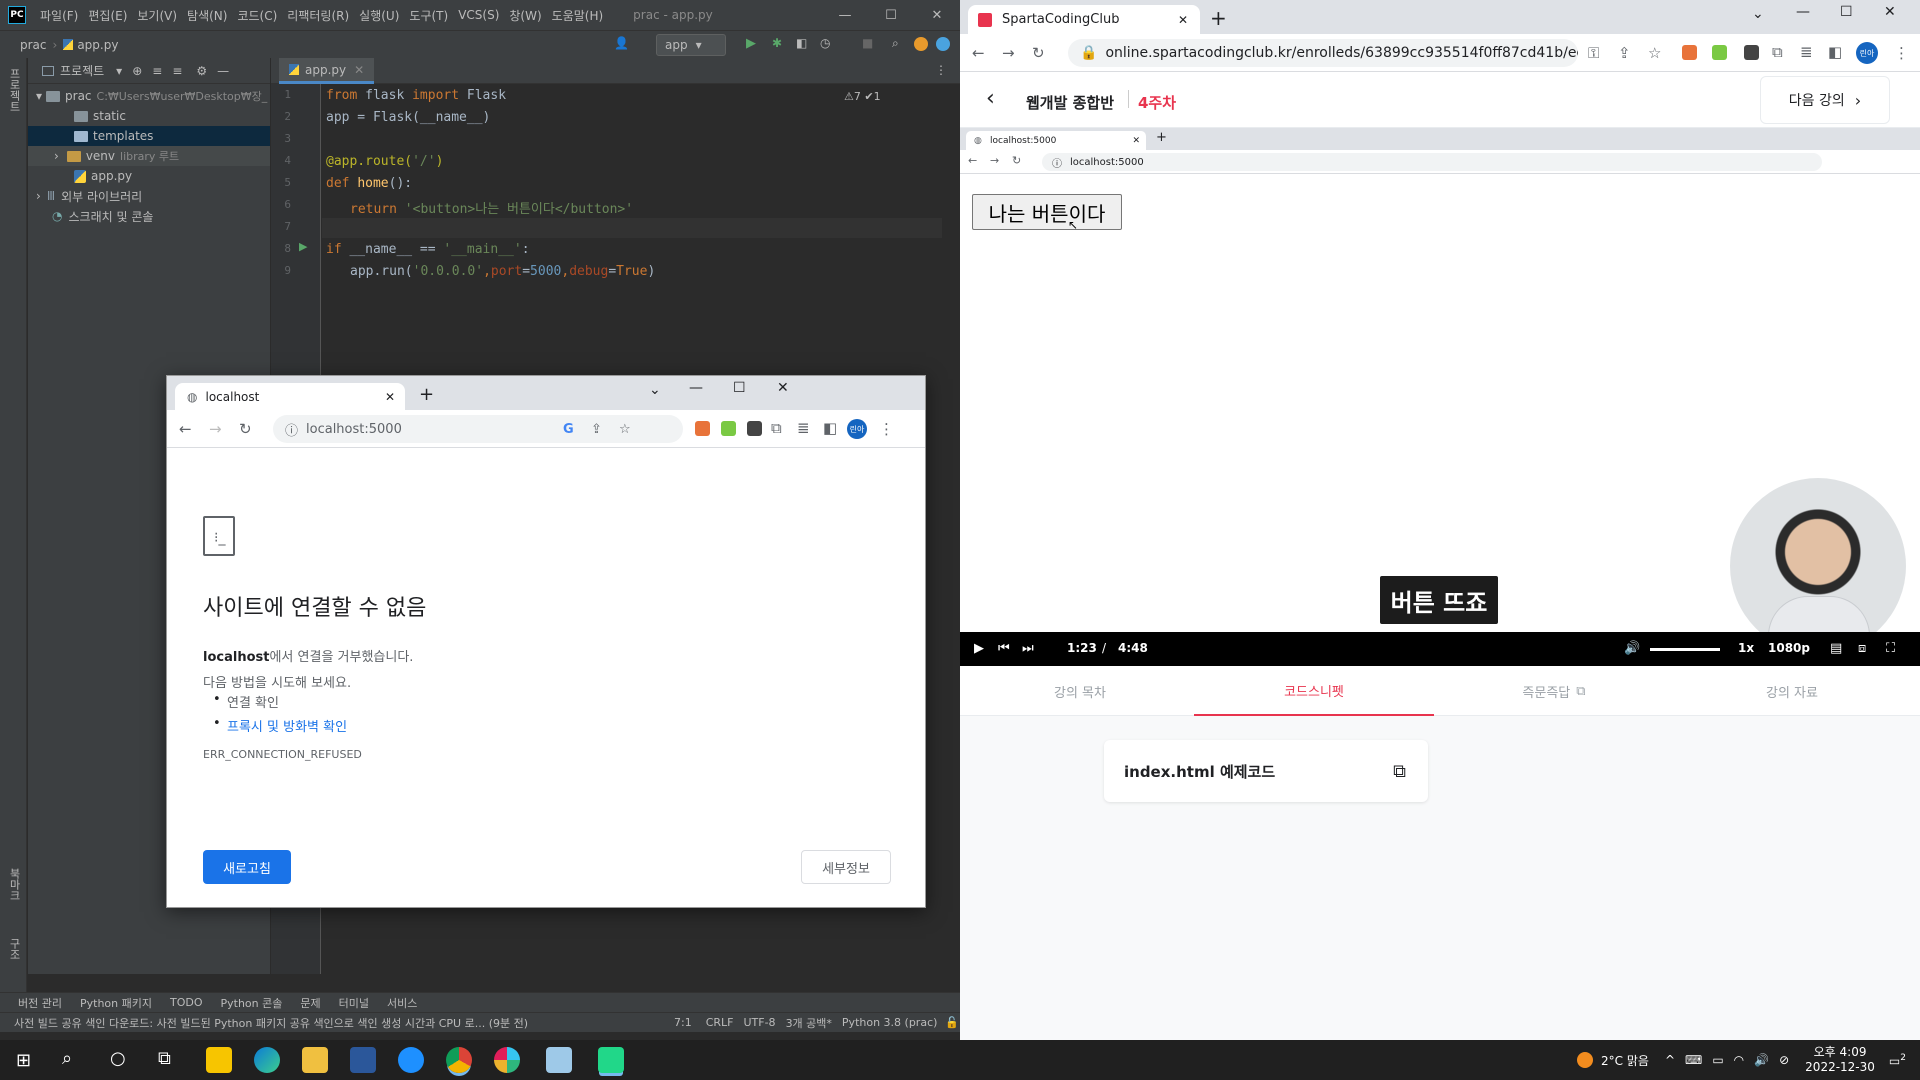 The width and height of the screenshot is (1920, 1080). What do you see at coordinates (354, 1003) in the screenshot?
I see `tool-terminal: 터미널` at bounding box center [354, 1003].